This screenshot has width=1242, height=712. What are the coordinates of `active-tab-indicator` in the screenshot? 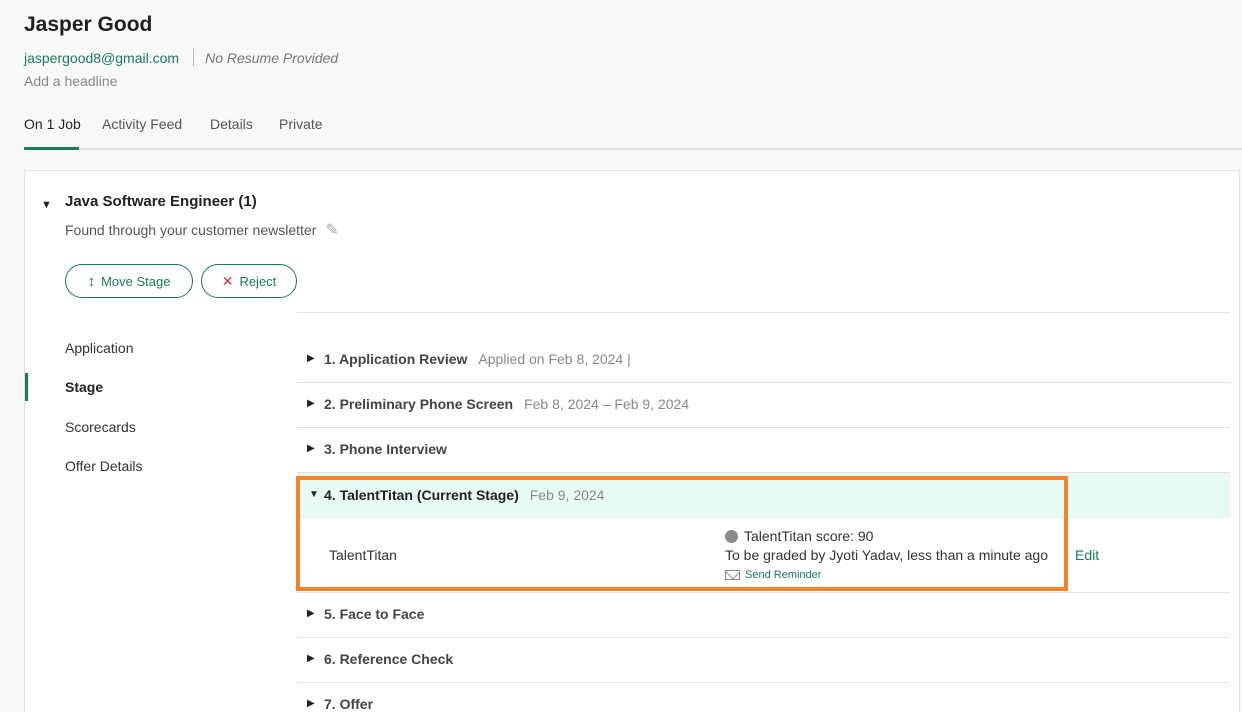 It's located at (51, 148).